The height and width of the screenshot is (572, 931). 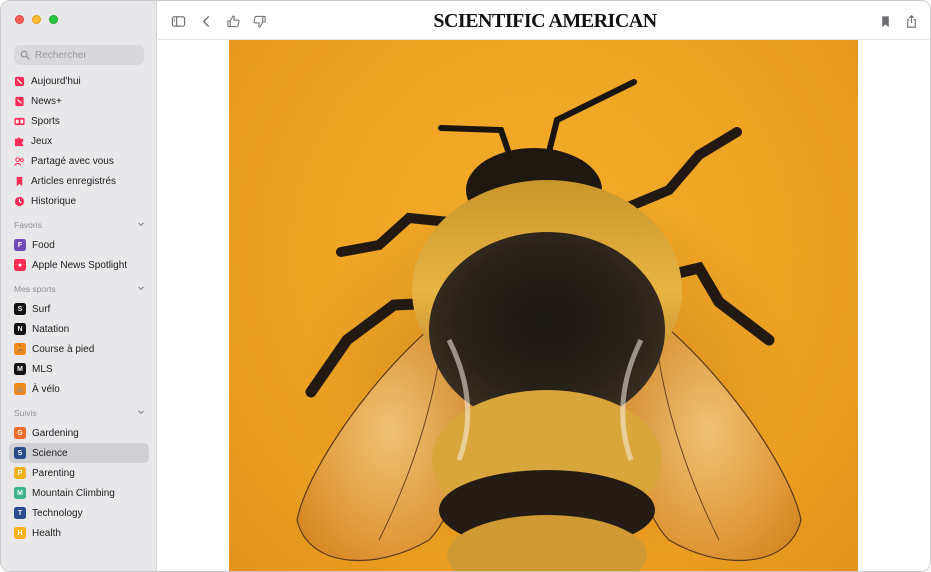 I want to click on sidebar-item-label: Gardening, so click(x=55, y=433).